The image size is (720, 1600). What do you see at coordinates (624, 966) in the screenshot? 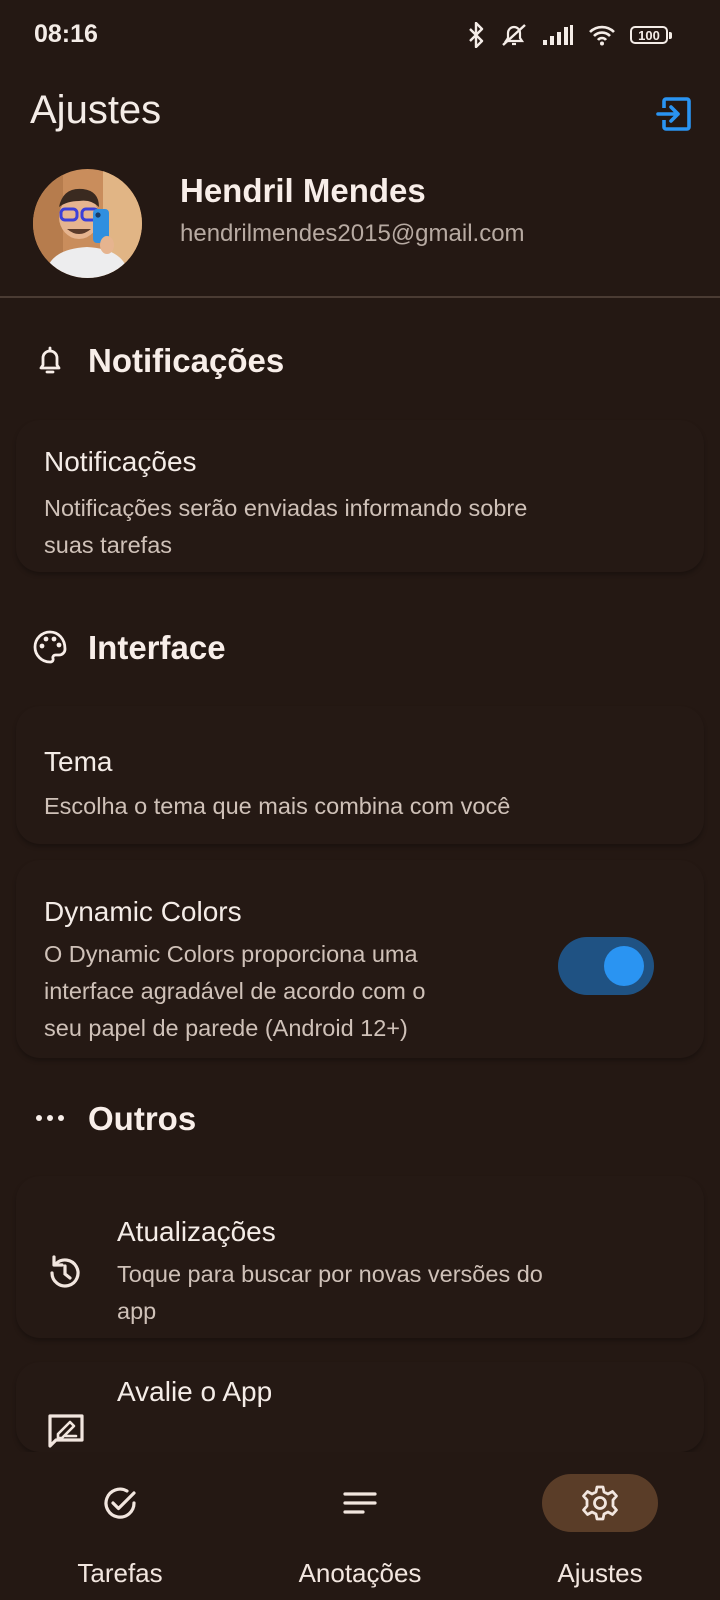
I see `toggle-knob` at bounding box center [624, 966].